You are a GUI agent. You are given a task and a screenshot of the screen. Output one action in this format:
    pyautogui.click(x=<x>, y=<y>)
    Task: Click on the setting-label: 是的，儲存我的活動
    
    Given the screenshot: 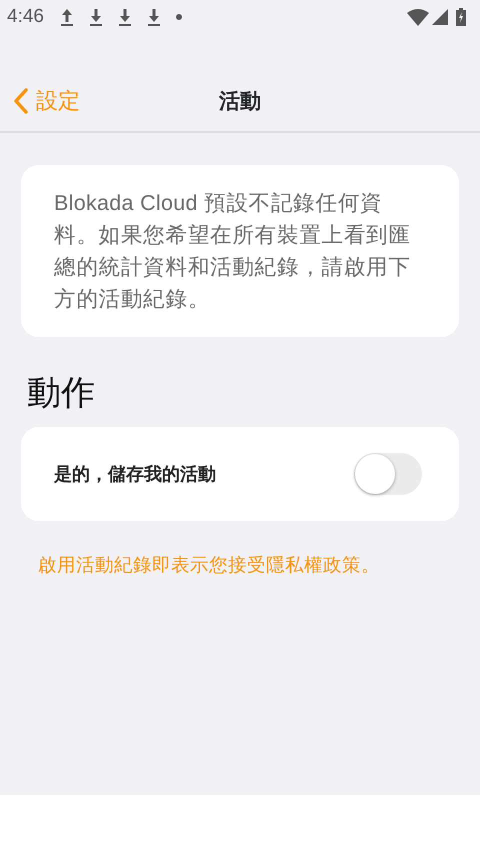 What is the action you would take?
    pyautogui.click(x=135, y=474)
    